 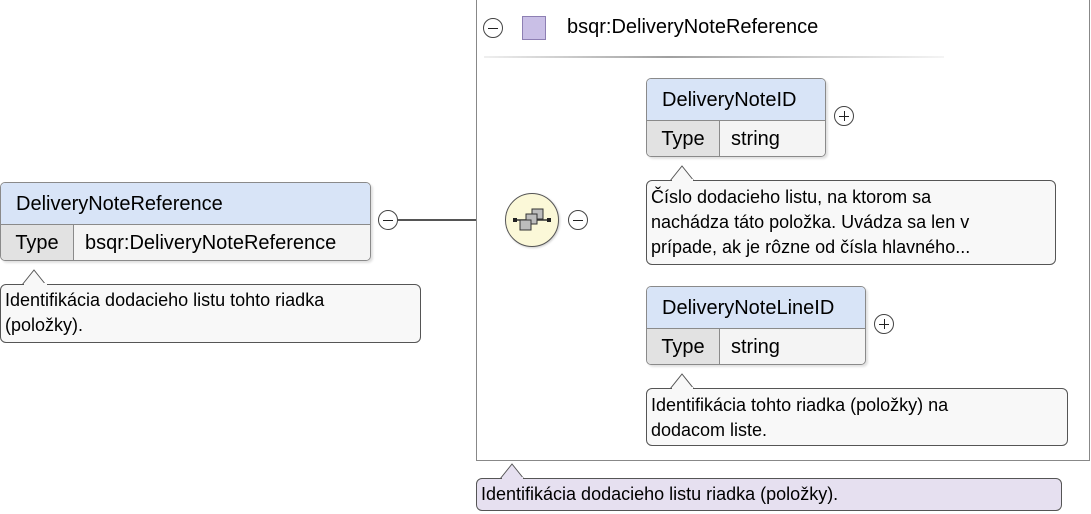 I want to click on root-element-type-row: Type bsqr:DeliveryNoteReference, so click(x=185, y=242).